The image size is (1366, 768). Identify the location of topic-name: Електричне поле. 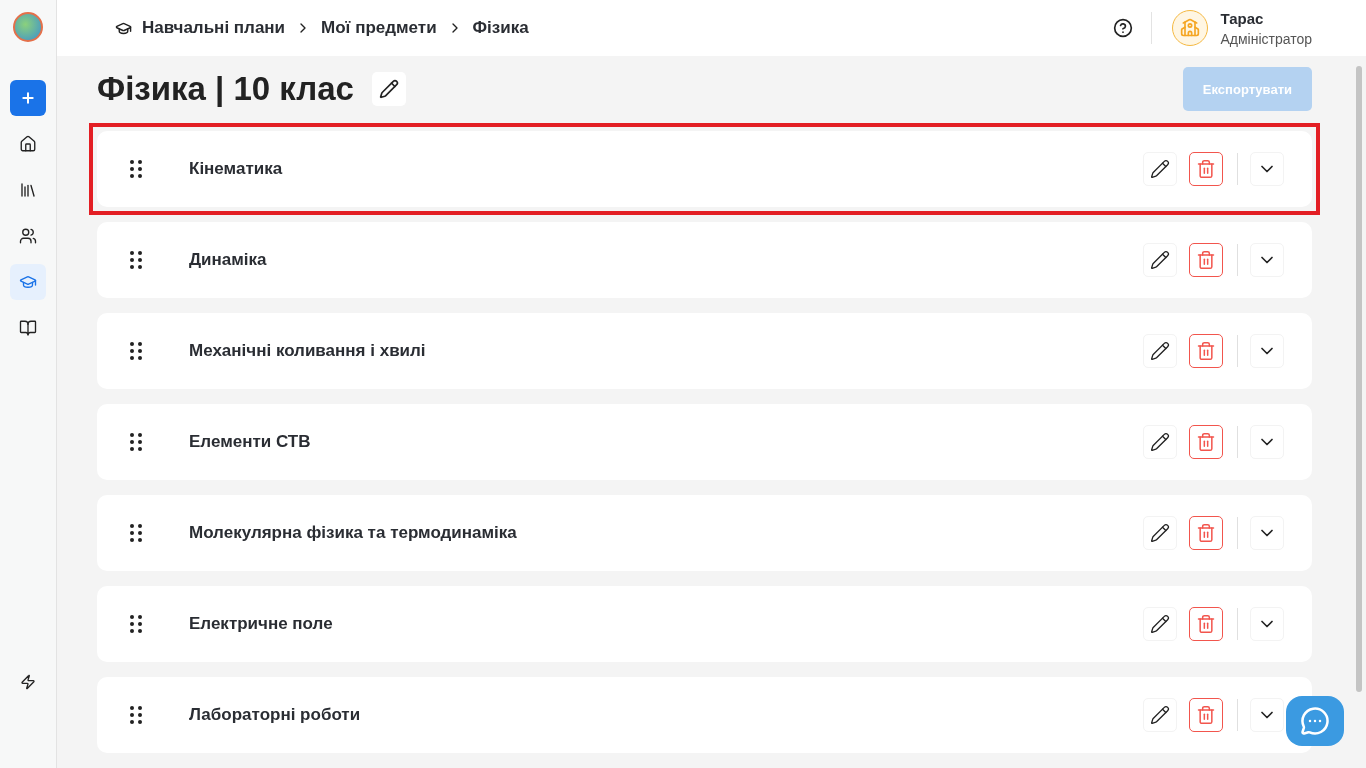
(261, 624).